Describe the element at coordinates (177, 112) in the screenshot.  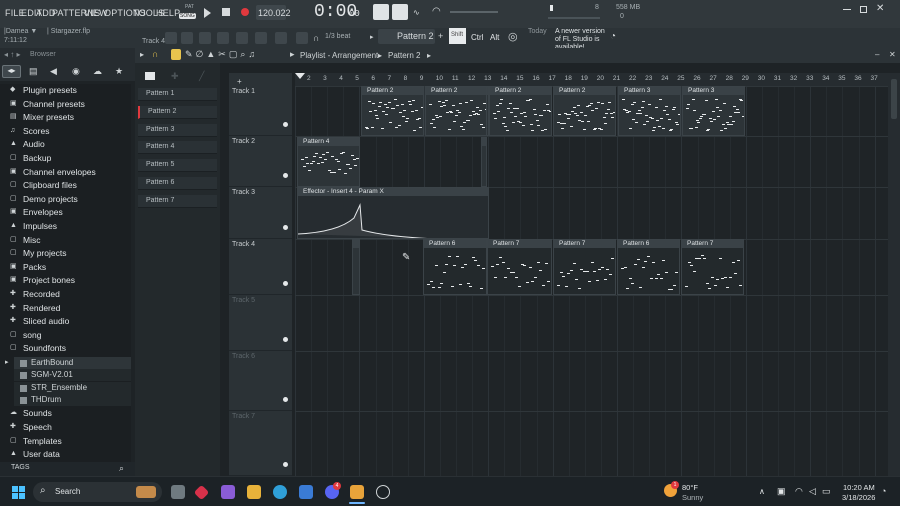
I see `pattern-item: Pattern 2` at that location.